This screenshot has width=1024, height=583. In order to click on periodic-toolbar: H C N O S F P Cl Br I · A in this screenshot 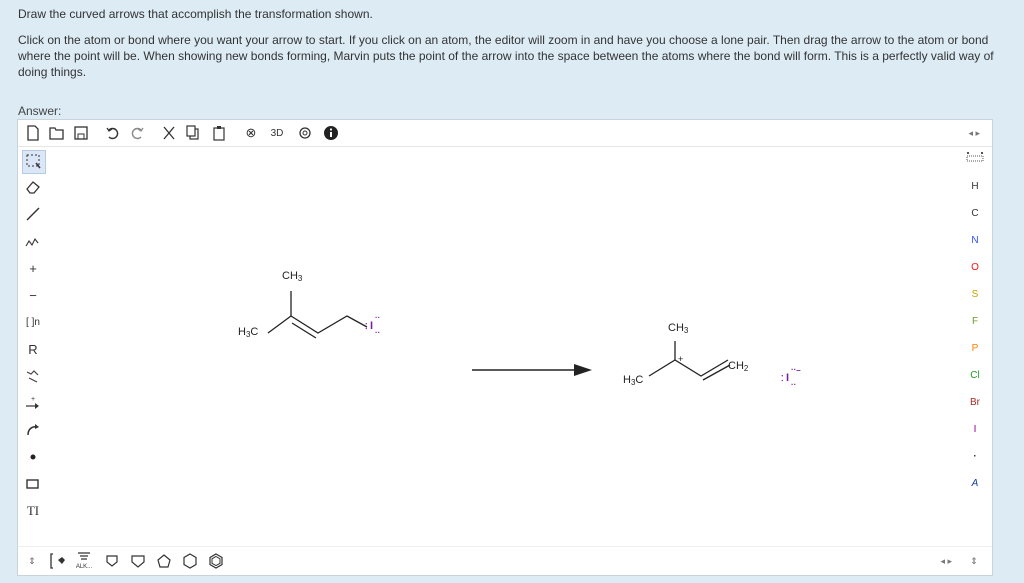, I will do `click(975, 346)`.